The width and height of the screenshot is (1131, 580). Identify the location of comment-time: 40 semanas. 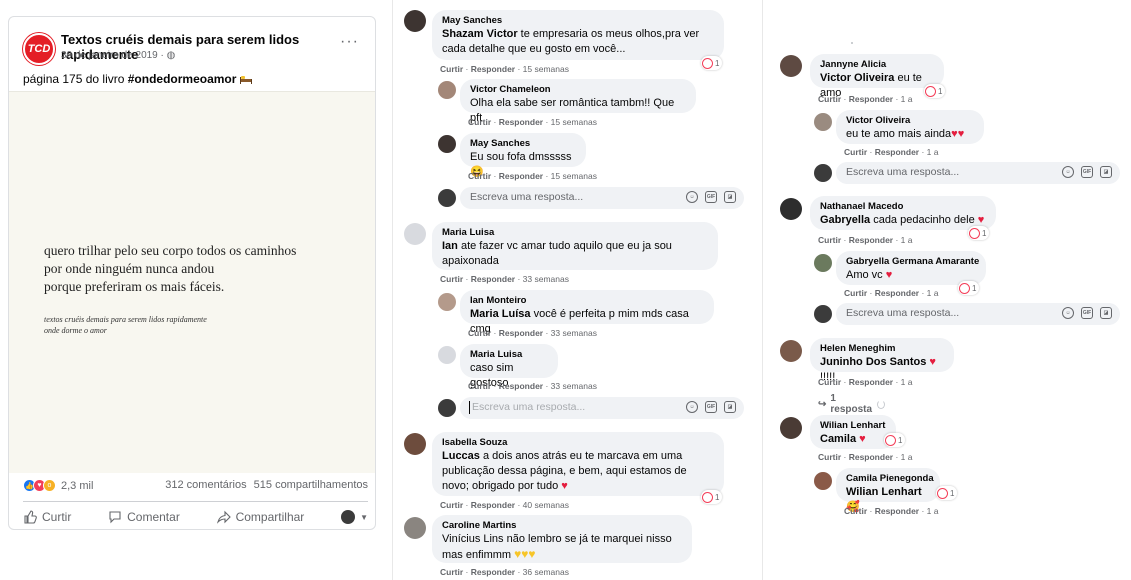
(546, 505).